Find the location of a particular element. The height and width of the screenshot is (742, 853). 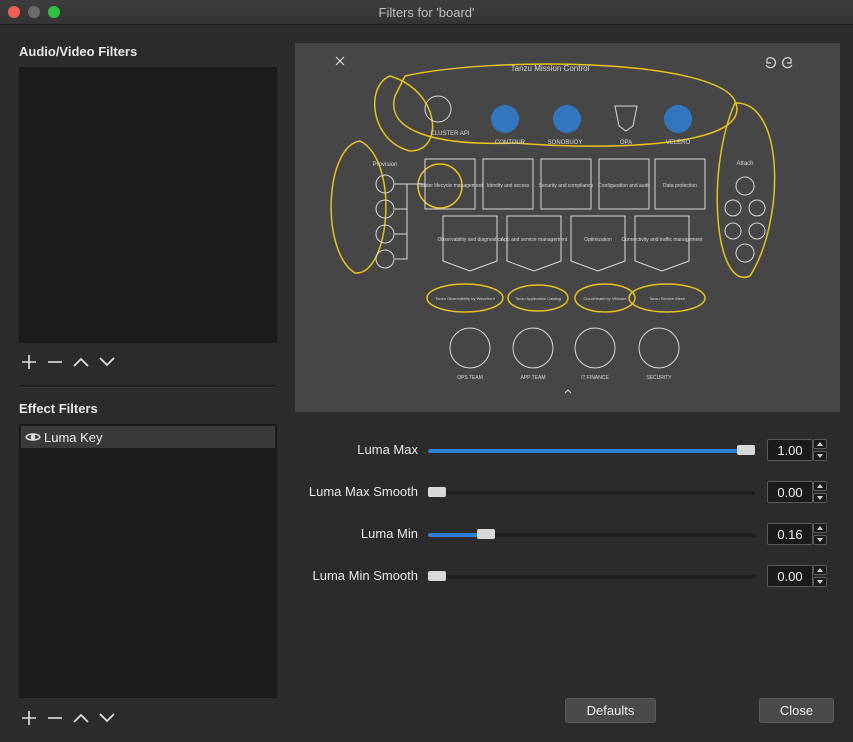

team-label: SECURITY is located at coordinates (659, 378).